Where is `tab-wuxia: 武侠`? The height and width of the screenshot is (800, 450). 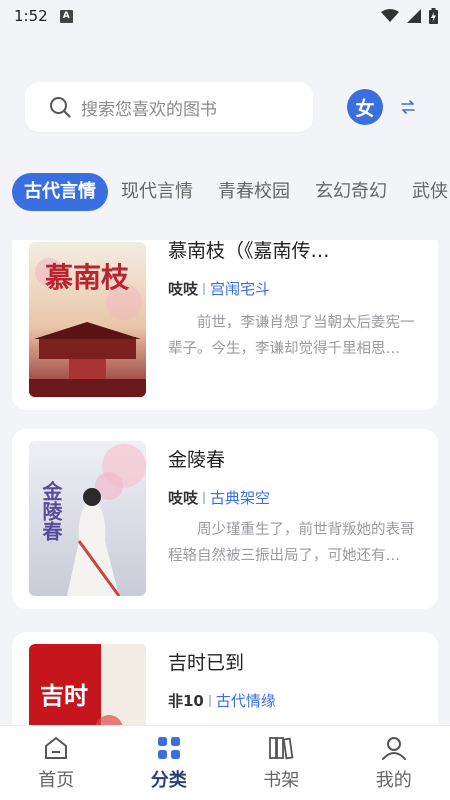
tab-wuxia: 武侠 is located at coordinates (425, 192).